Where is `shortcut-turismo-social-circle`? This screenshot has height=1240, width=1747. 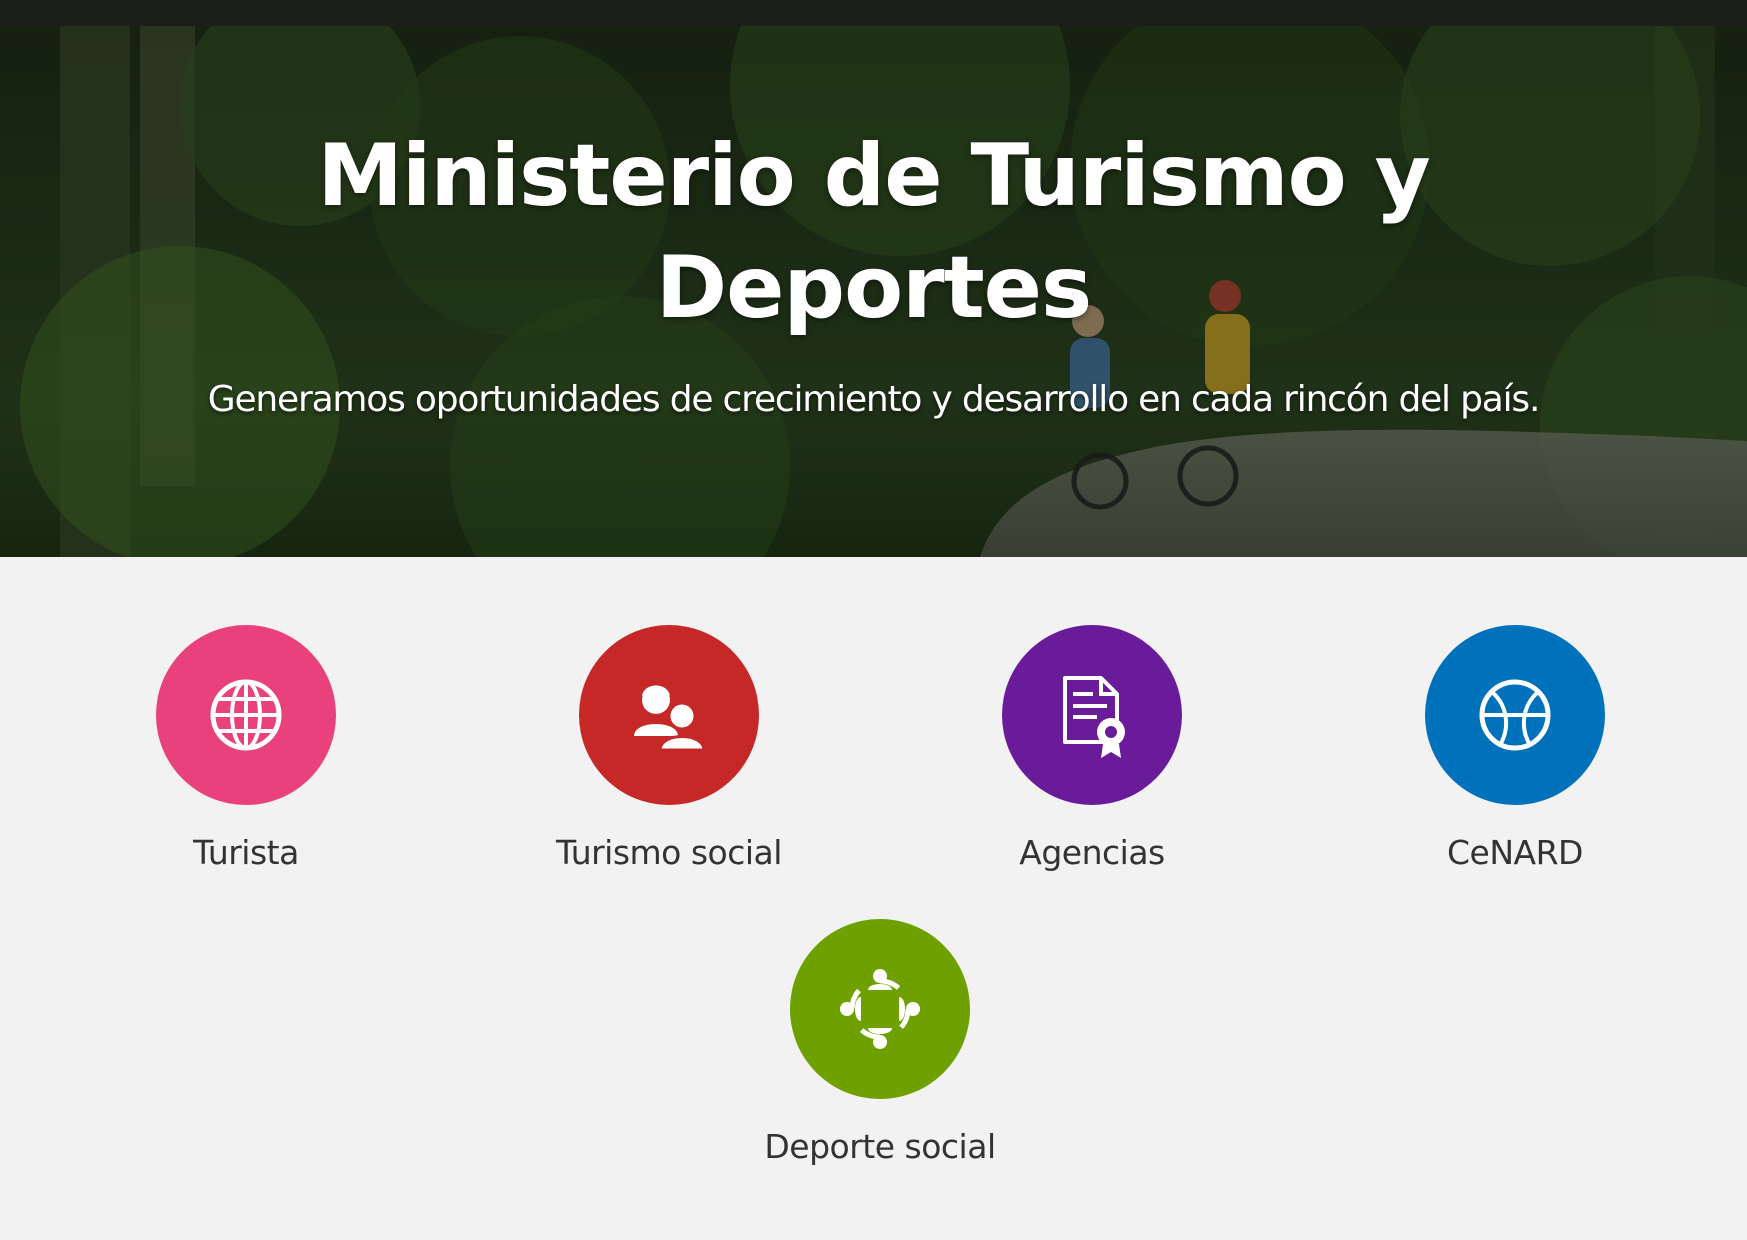 shortcut-turismo-social-circle is located at coordinates (669, 715).